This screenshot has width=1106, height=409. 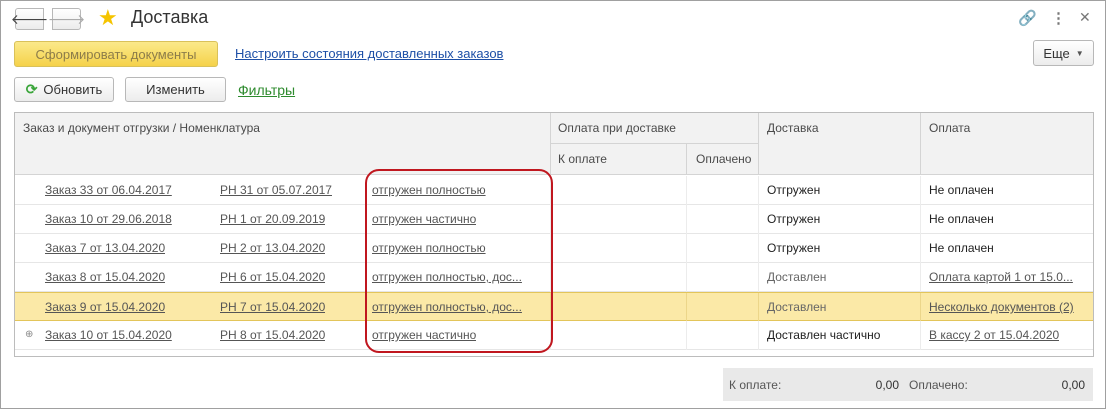 I want to click on refresh-button-label: Обновить, so click(x=73, y=89).